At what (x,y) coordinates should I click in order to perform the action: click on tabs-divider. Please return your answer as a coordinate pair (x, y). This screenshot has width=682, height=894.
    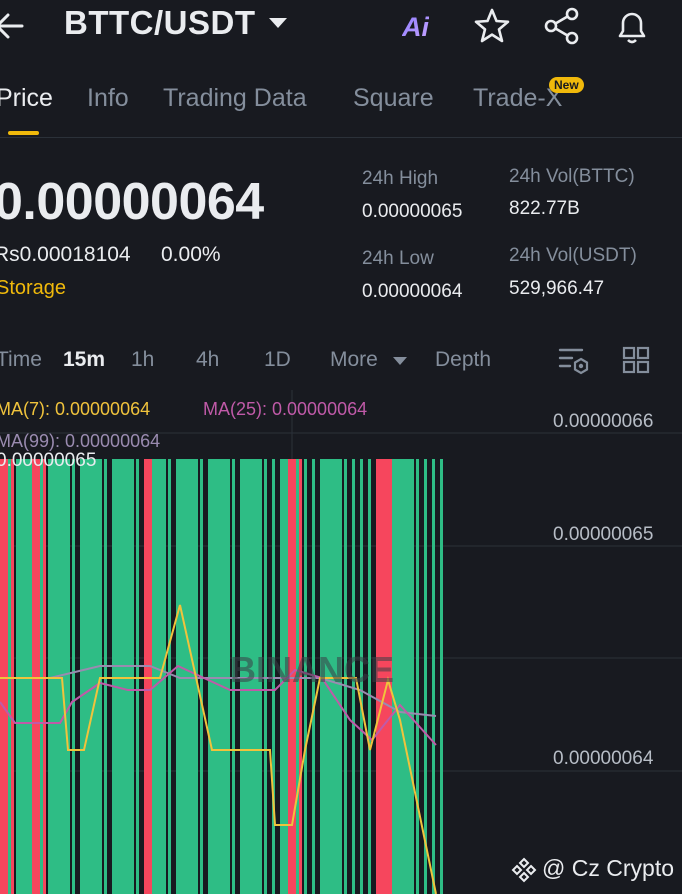
    Looking at the image, I should click on (341, 137).